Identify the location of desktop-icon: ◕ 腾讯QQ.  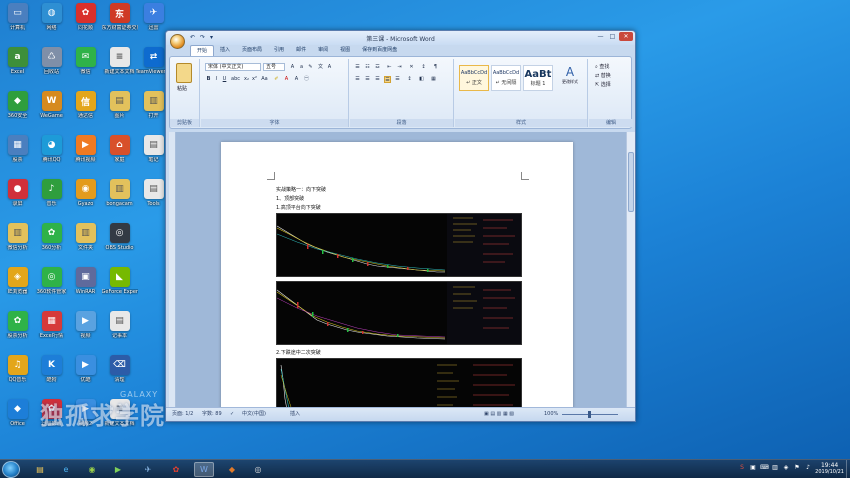
(51, 154).